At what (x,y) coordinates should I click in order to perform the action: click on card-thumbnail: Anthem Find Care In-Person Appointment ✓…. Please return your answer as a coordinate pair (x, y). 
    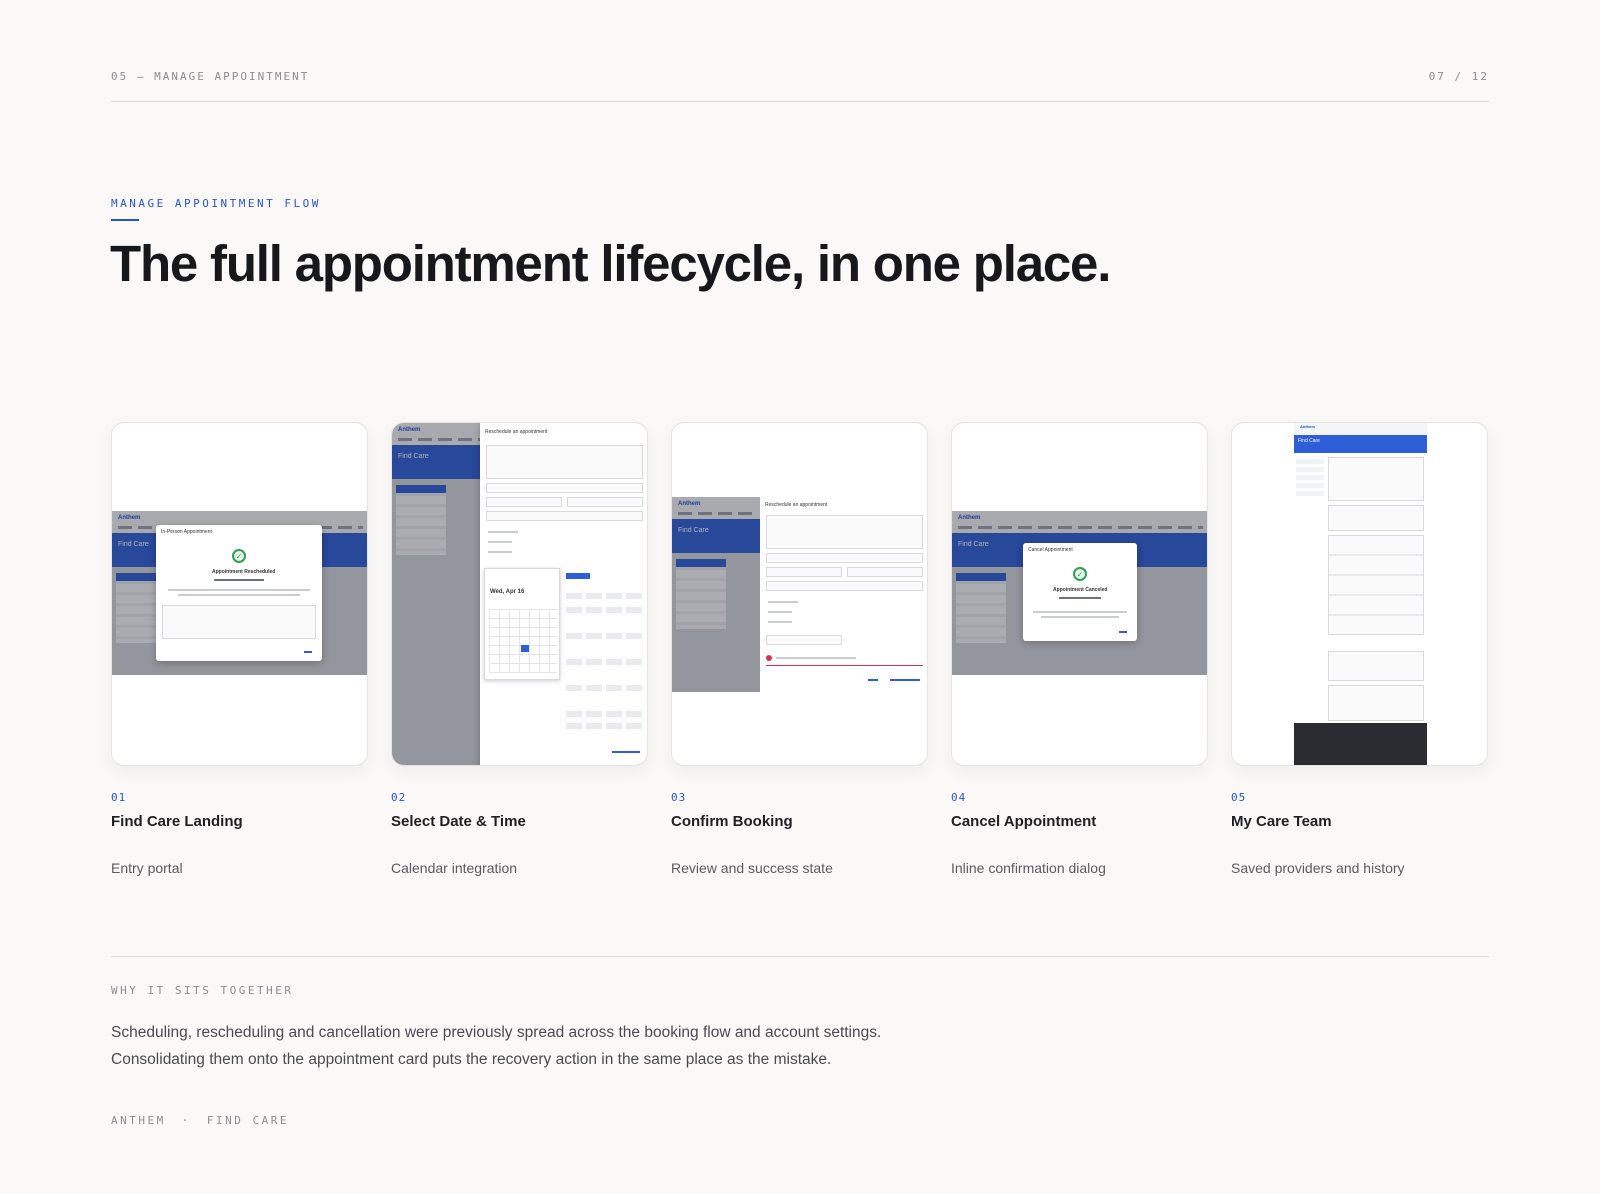
    Looking at the image, I should click on (239, 594).